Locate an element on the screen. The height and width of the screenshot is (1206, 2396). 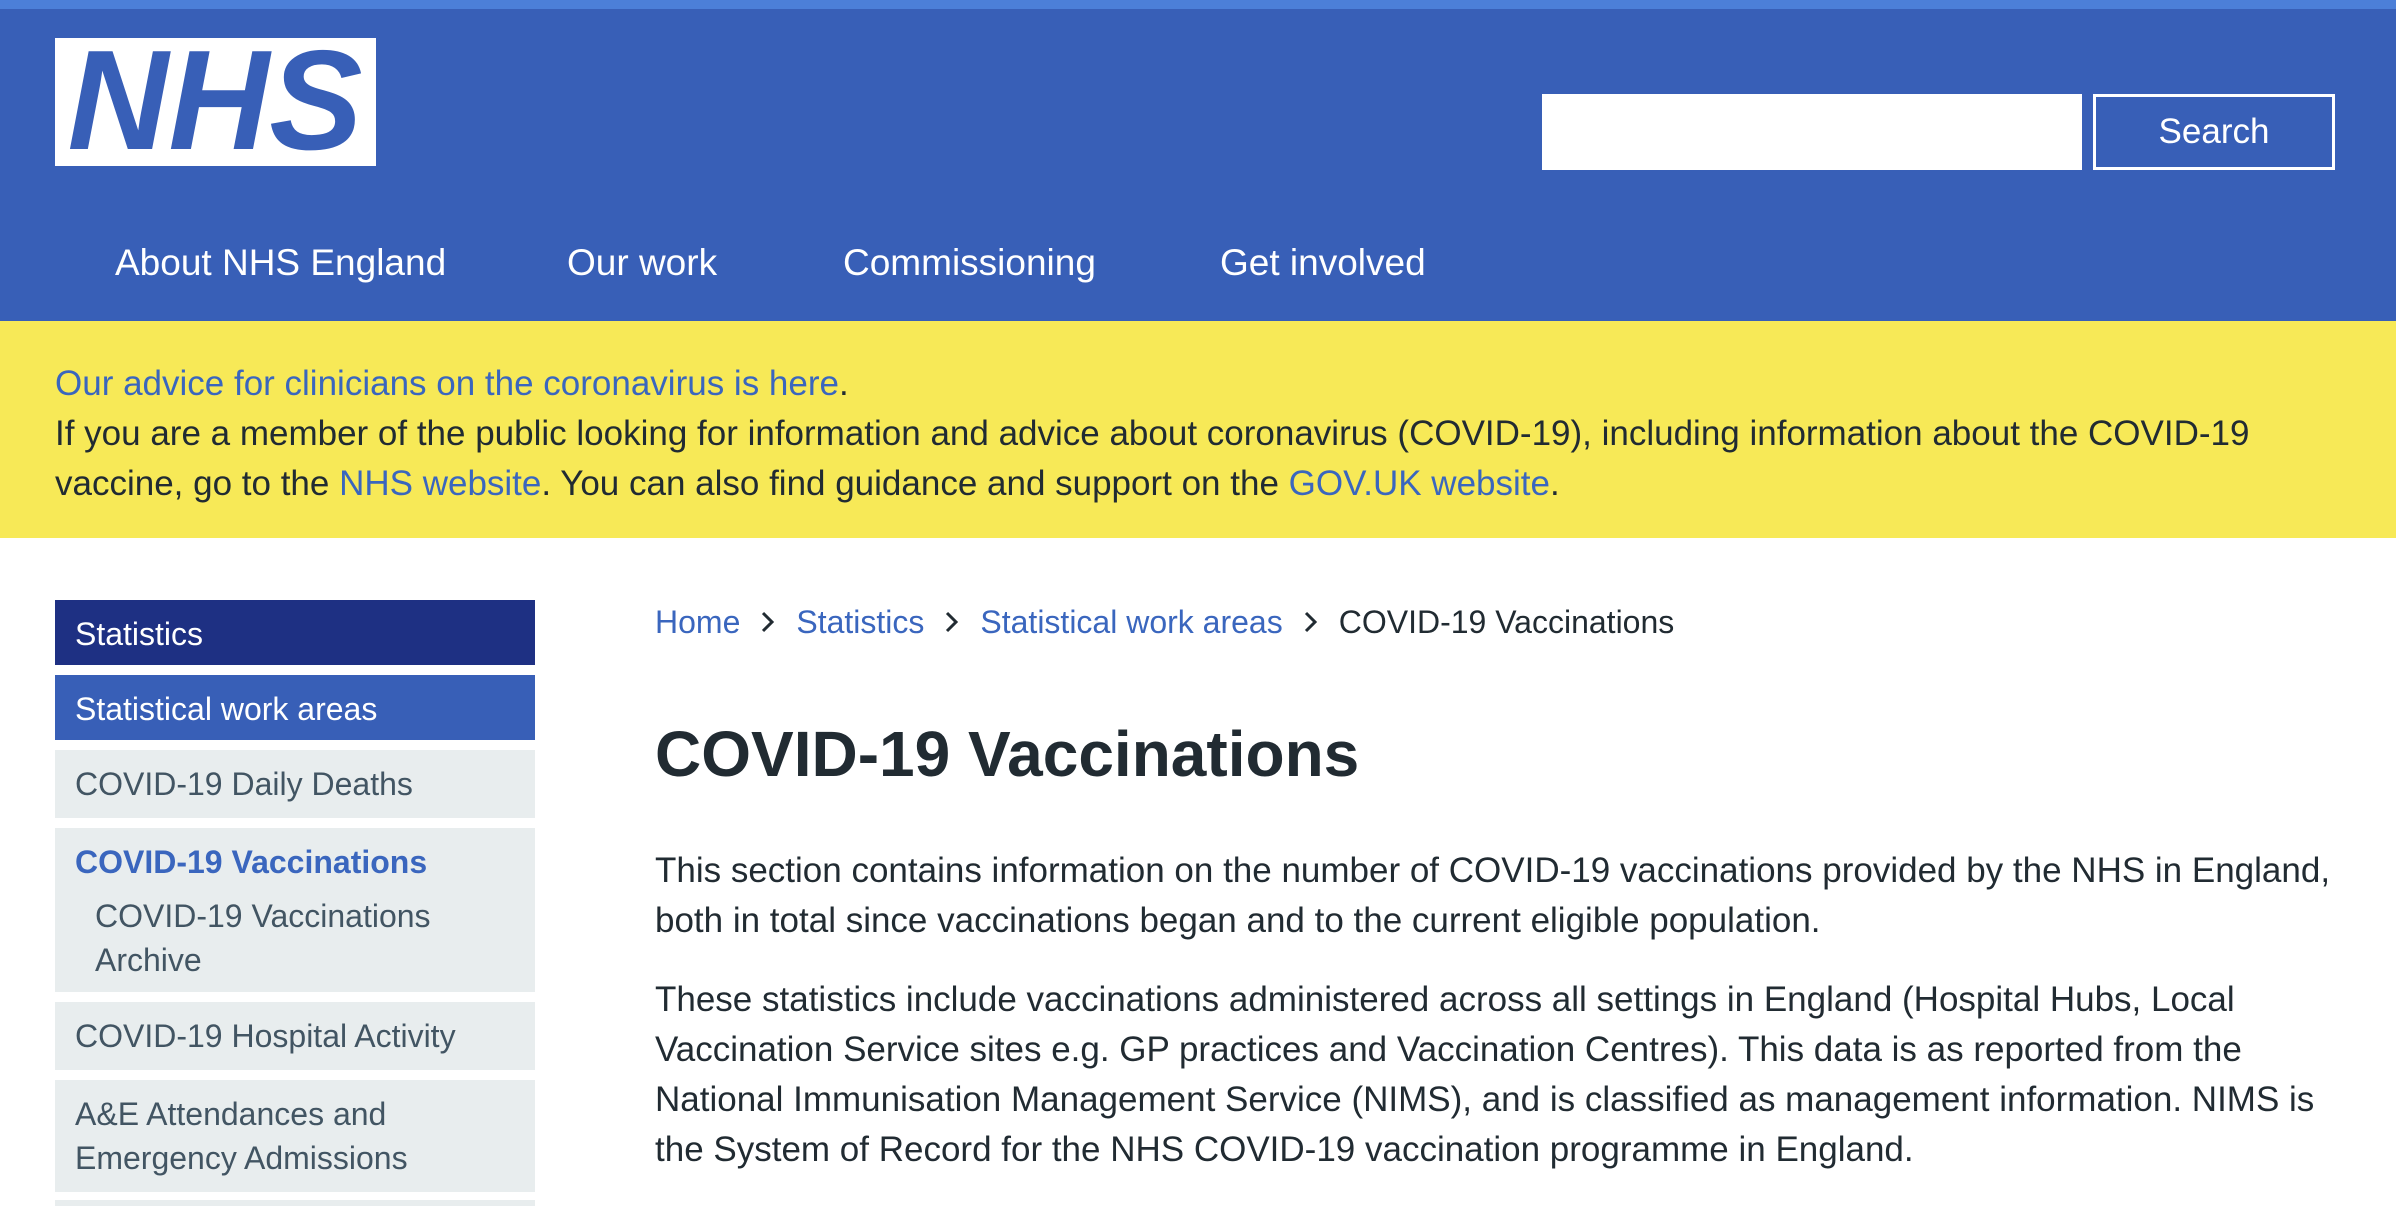
public-advice-text-3: . is located at coordinates (1554, 483).